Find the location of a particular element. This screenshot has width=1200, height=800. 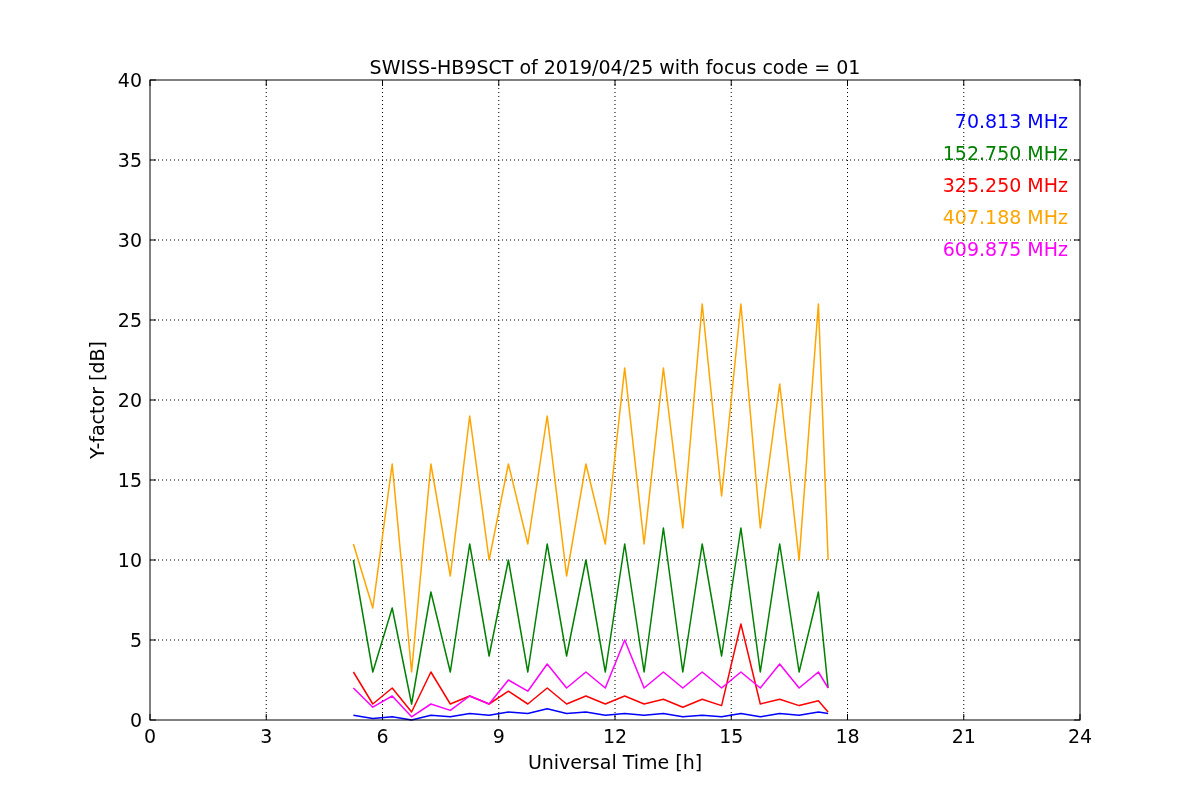

x-tick-label: 18 is located at coordinates (847, 736).